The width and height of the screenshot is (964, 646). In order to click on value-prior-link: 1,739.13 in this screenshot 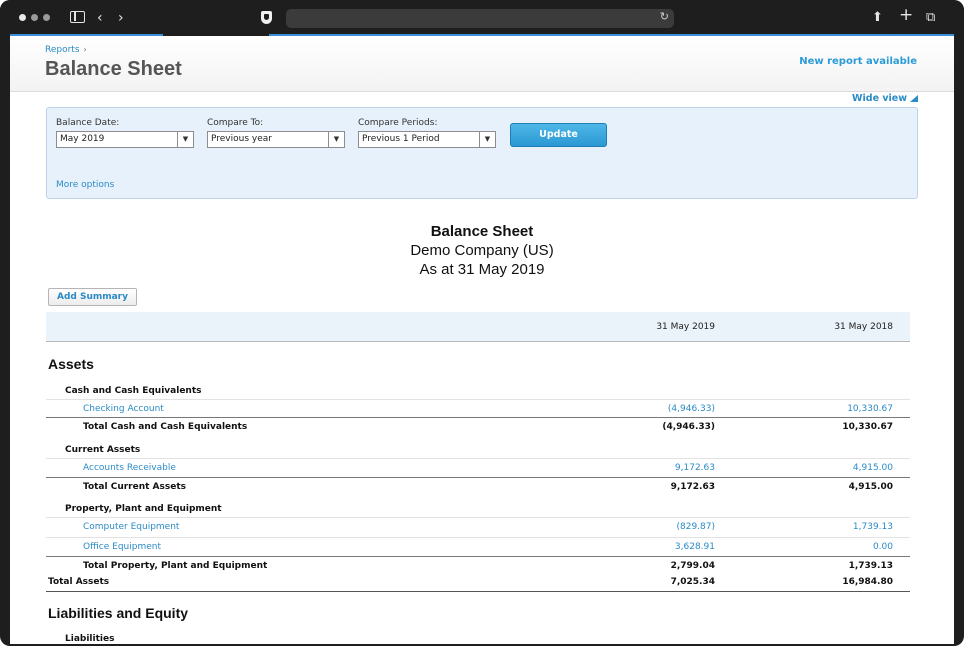, I will do `click(838, 527)`.